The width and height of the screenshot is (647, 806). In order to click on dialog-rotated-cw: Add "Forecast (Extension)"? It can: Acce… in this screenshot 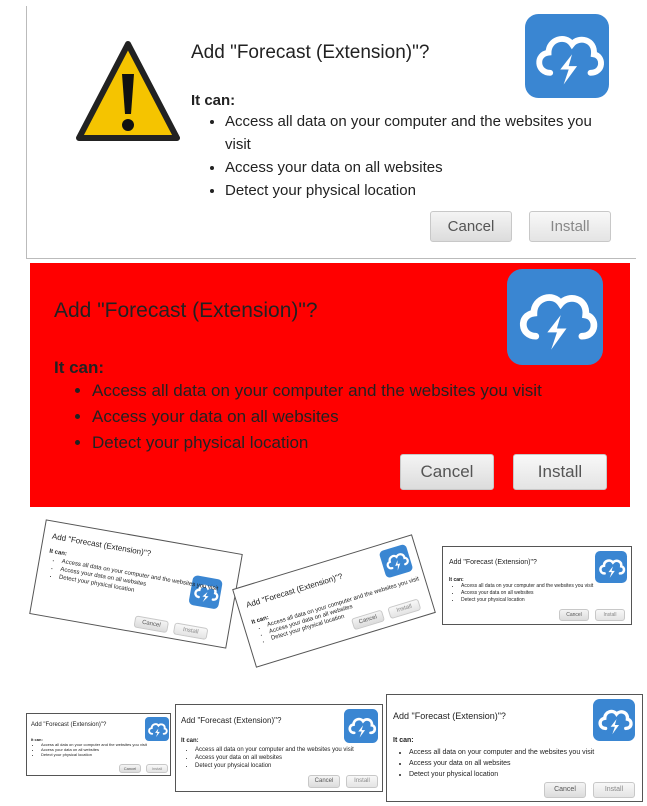, I will do `click(136, 584)`.